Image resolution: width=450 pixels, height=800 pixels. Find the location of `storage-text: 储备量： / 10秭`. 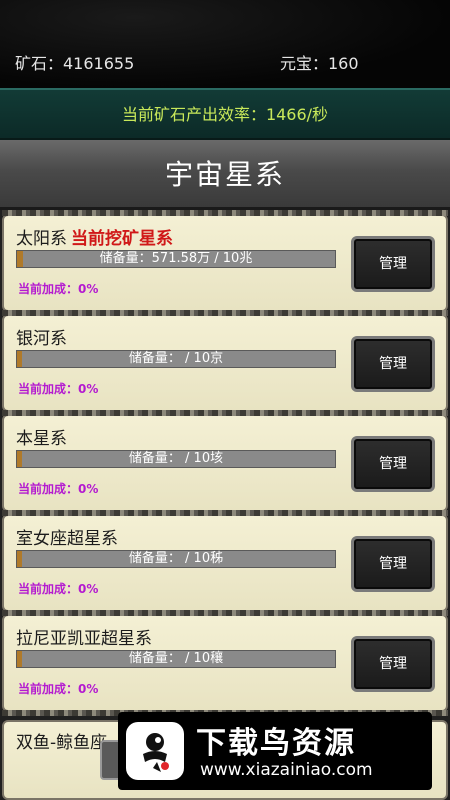

storage-text: 储备量： / 10秭 is located at coordinates (176, 558).